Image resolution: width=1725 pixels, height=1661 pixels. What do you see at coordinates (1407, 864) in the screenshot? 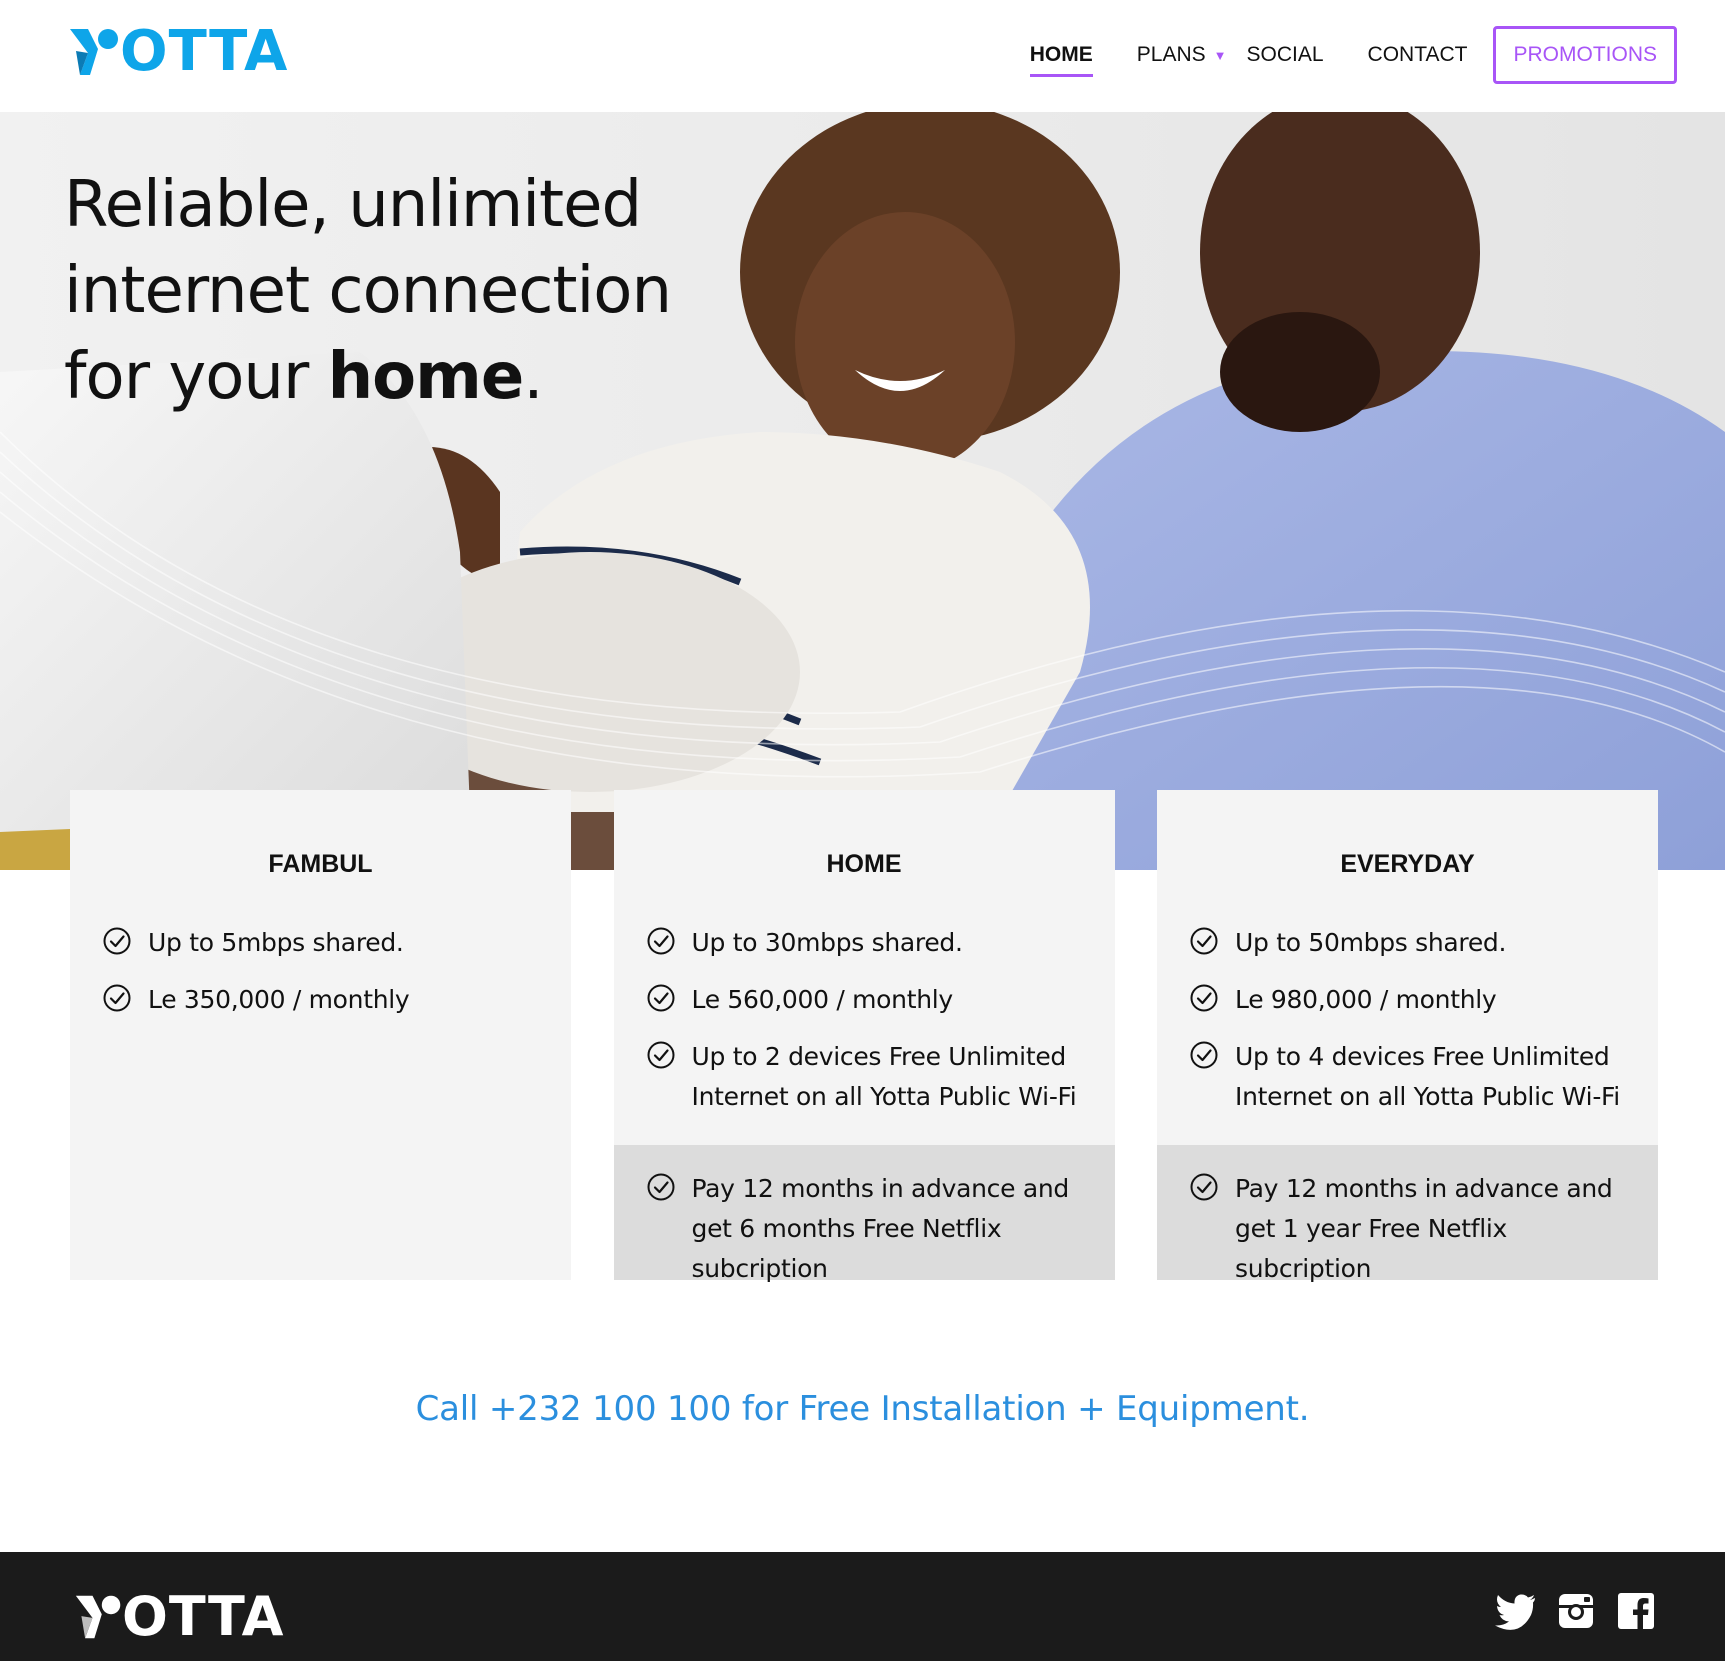
I see `plan-title: EVERYDAY` at bounding box center [1407, 864].